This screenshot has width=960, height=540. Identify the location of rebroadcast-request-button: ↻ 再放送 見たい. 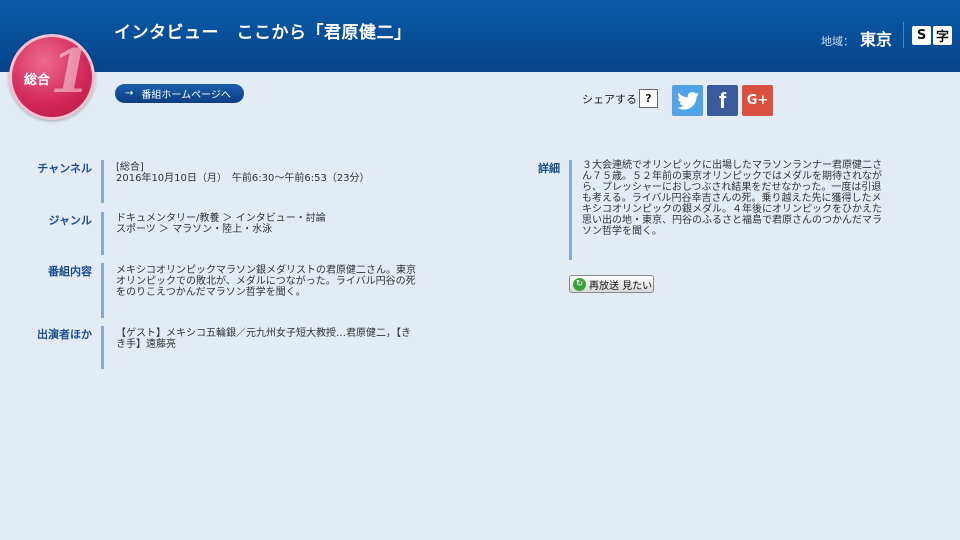
(611, 284).